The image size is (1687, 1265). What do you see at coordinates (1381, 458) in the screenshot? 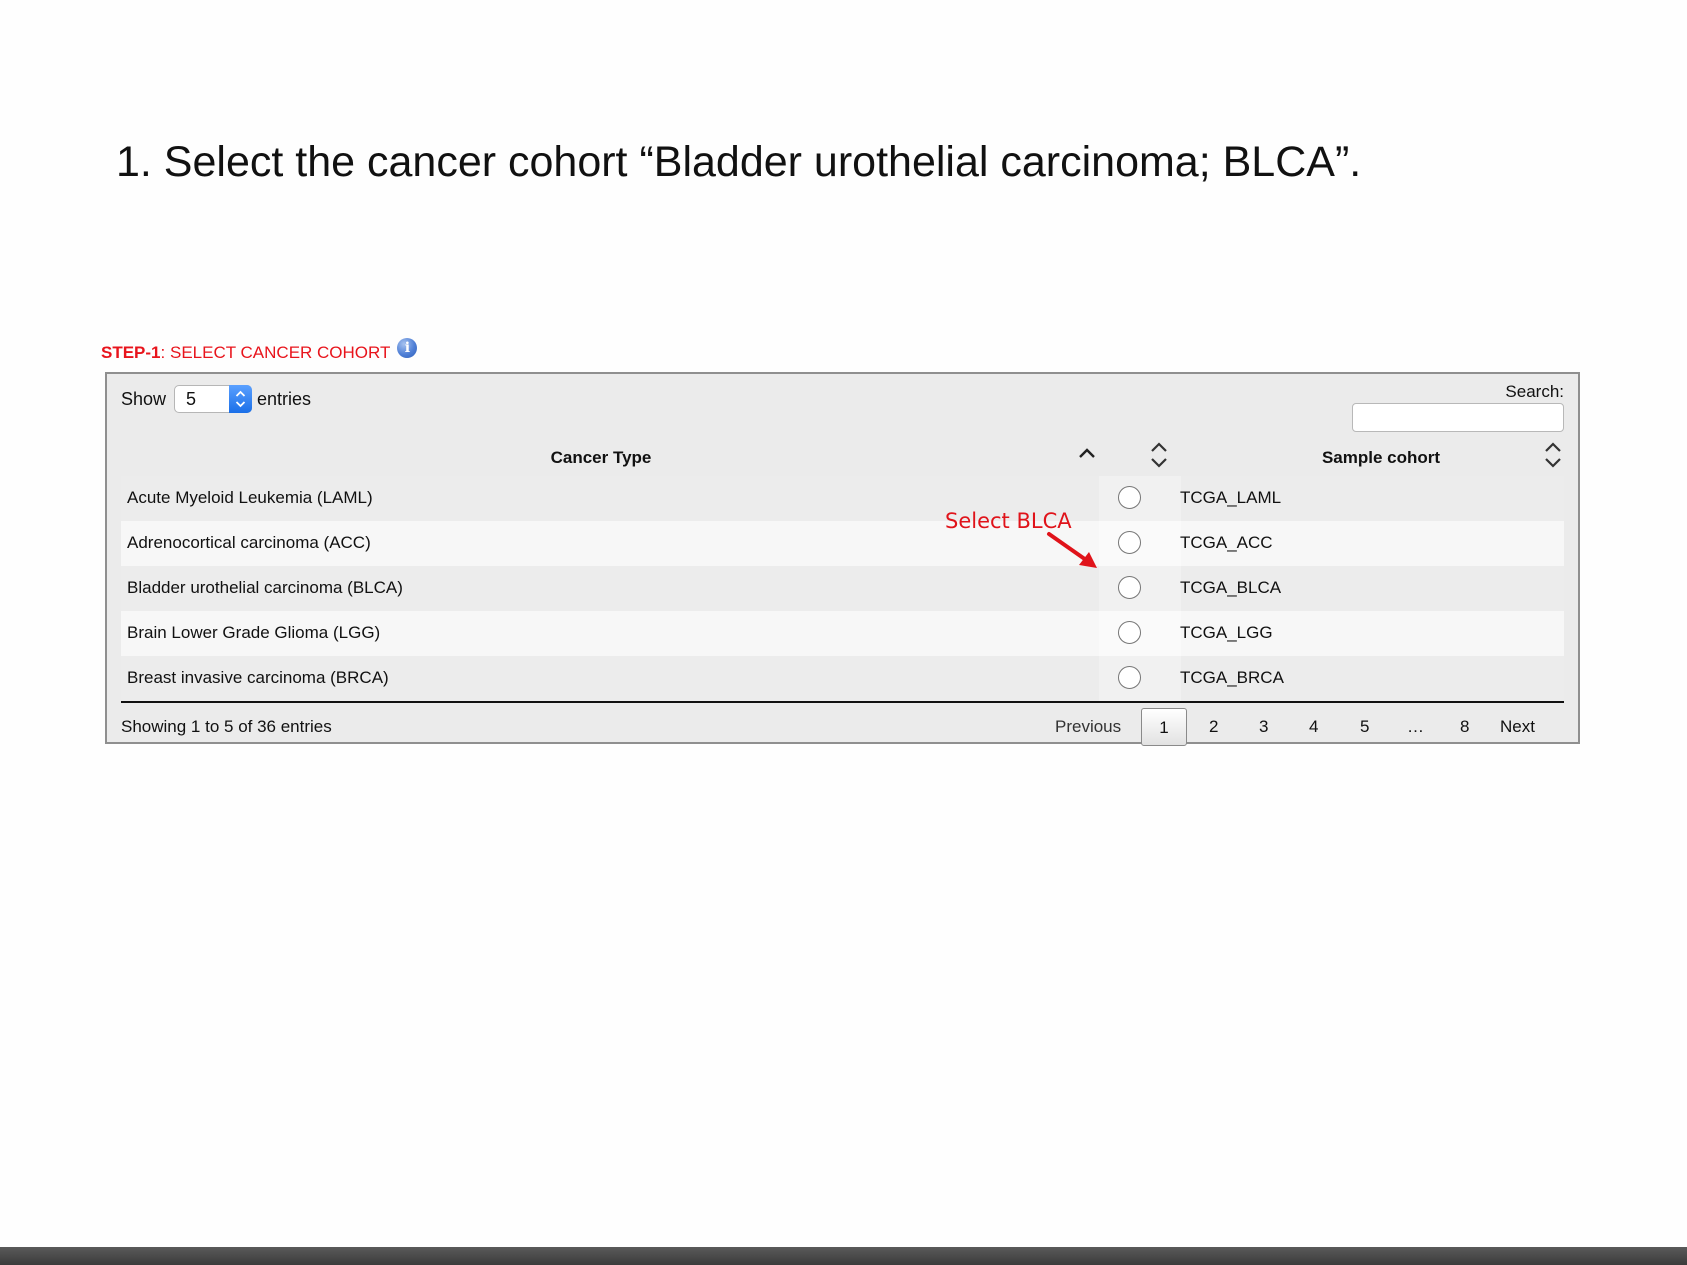
I see `column-header-sample-cohort: Sample cohort` at bounding box center [1381, 458].